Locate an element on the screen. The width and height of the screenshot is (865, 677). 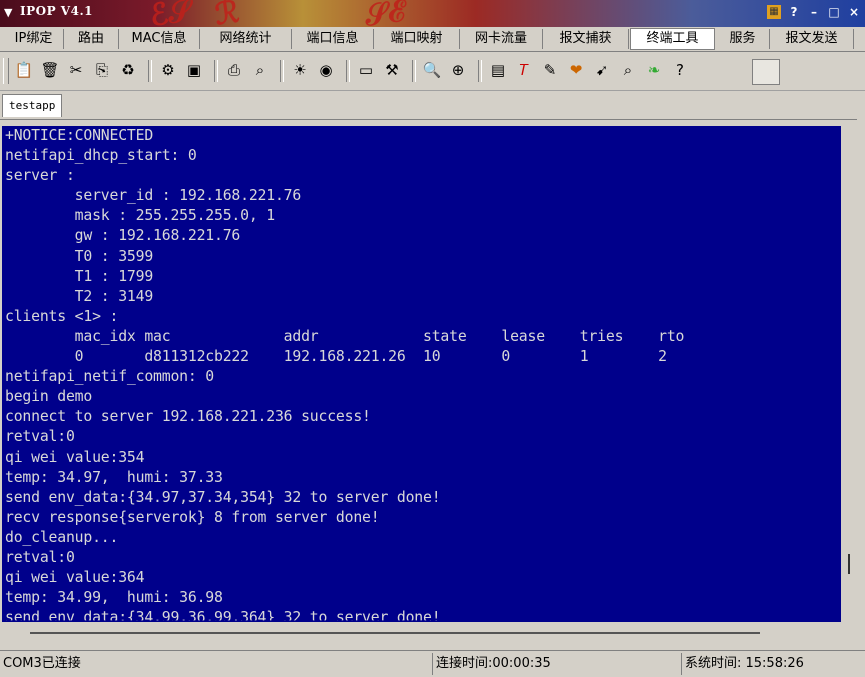
title-decoration: ℛ is located at coordinates (227, 13).